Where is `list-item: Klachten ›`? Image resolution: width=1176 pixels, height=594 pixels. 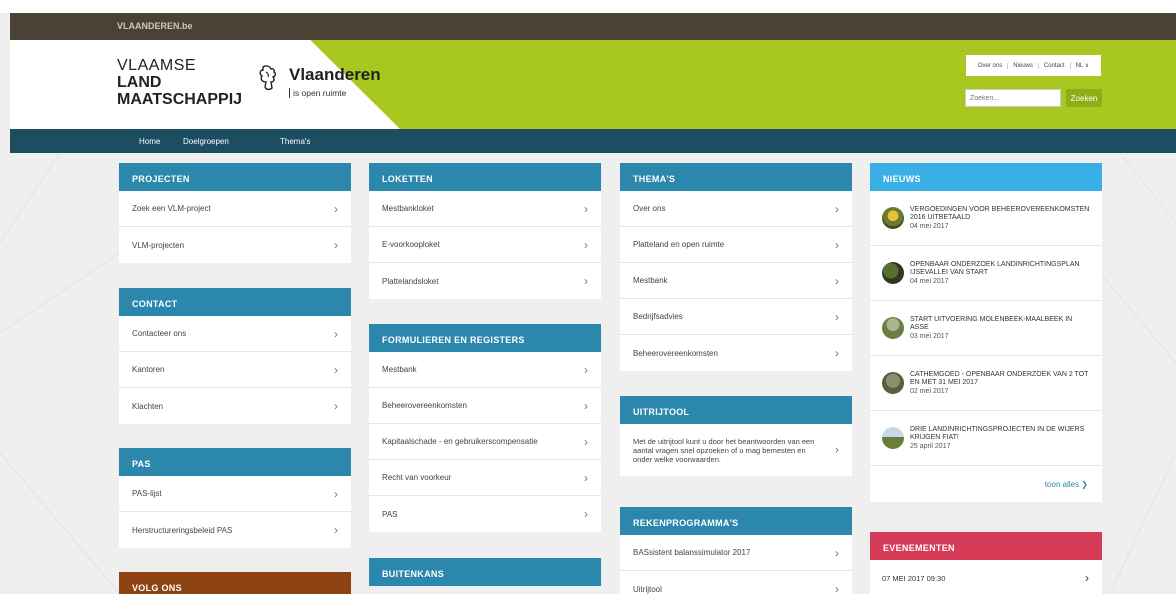
list-item: Klachten › is located at coordinates (235, 406).